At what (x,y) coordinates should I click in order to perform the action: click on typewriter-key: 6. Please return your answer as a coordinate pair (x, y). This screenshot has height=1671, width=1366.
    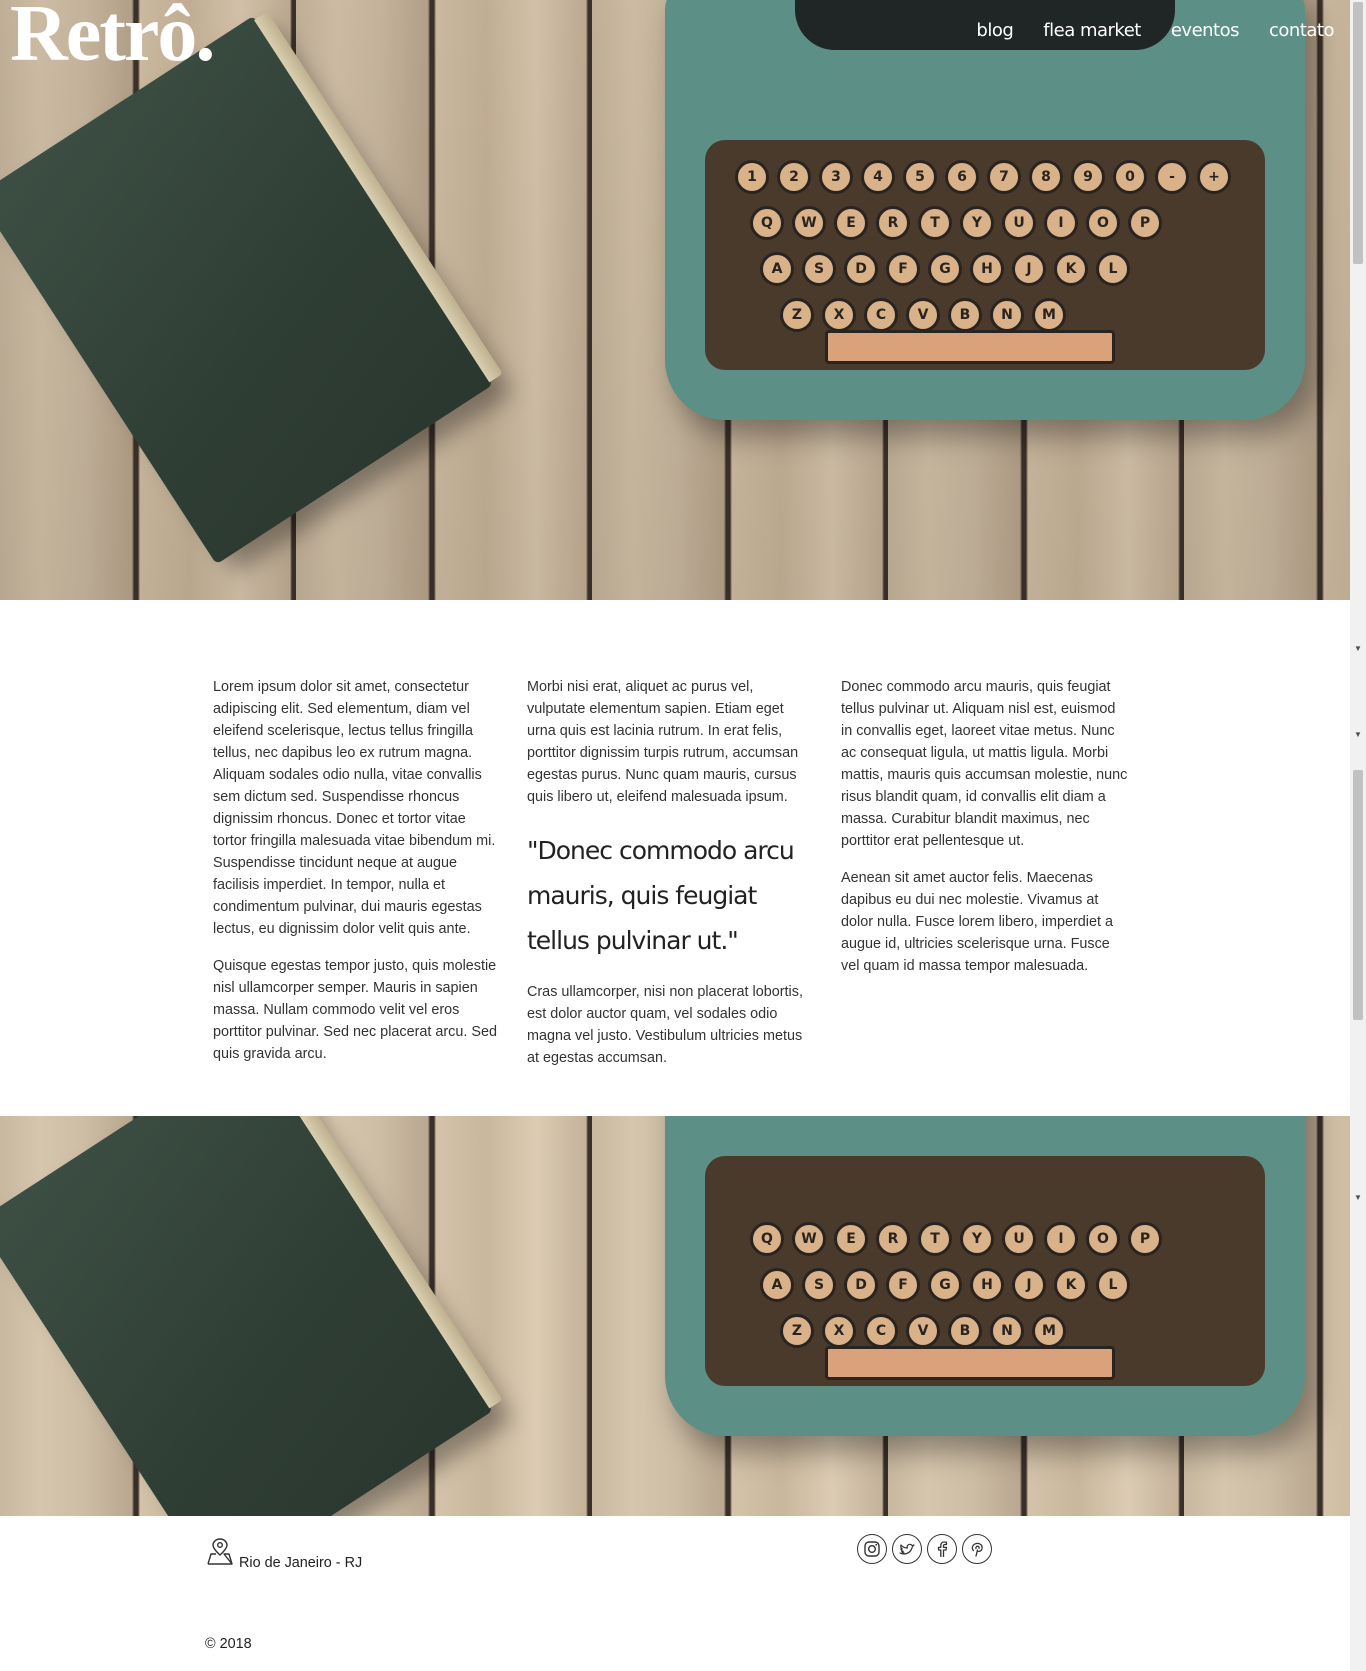
    Looking at the image, I should click on (962, 177).